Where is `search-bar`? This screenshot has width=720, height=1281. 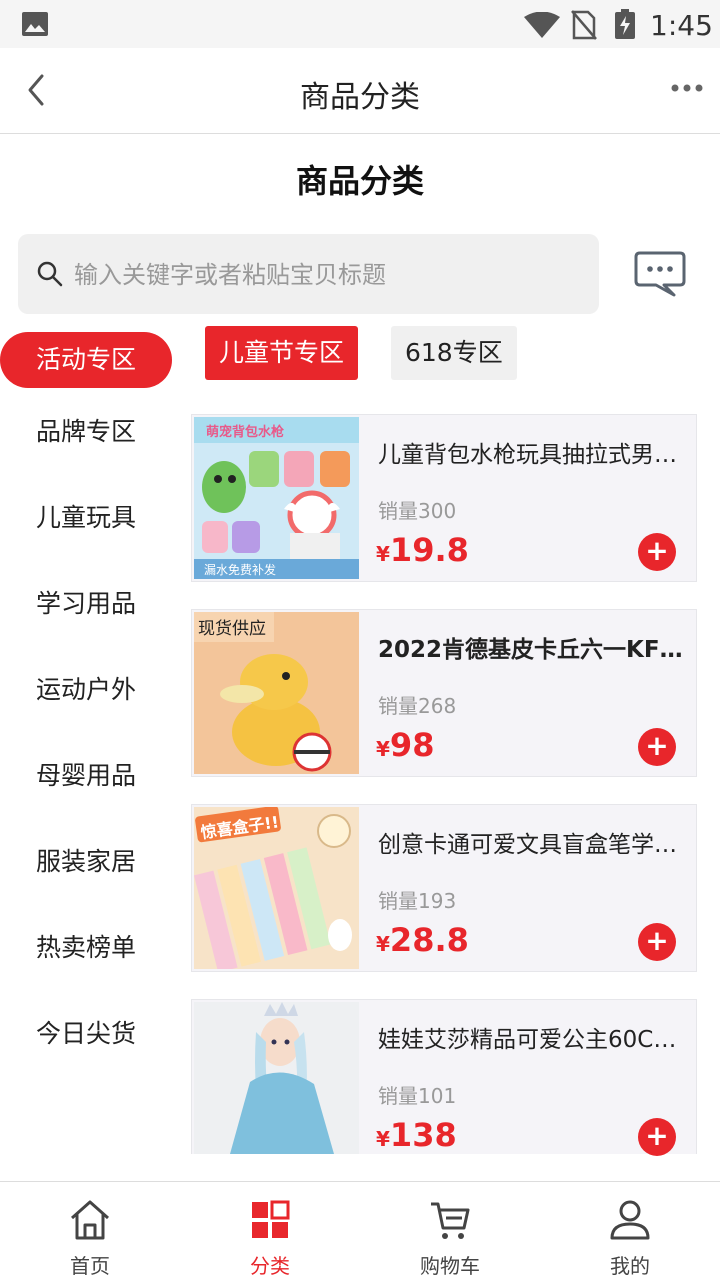
search-bar is located at coordinates (308, 274).